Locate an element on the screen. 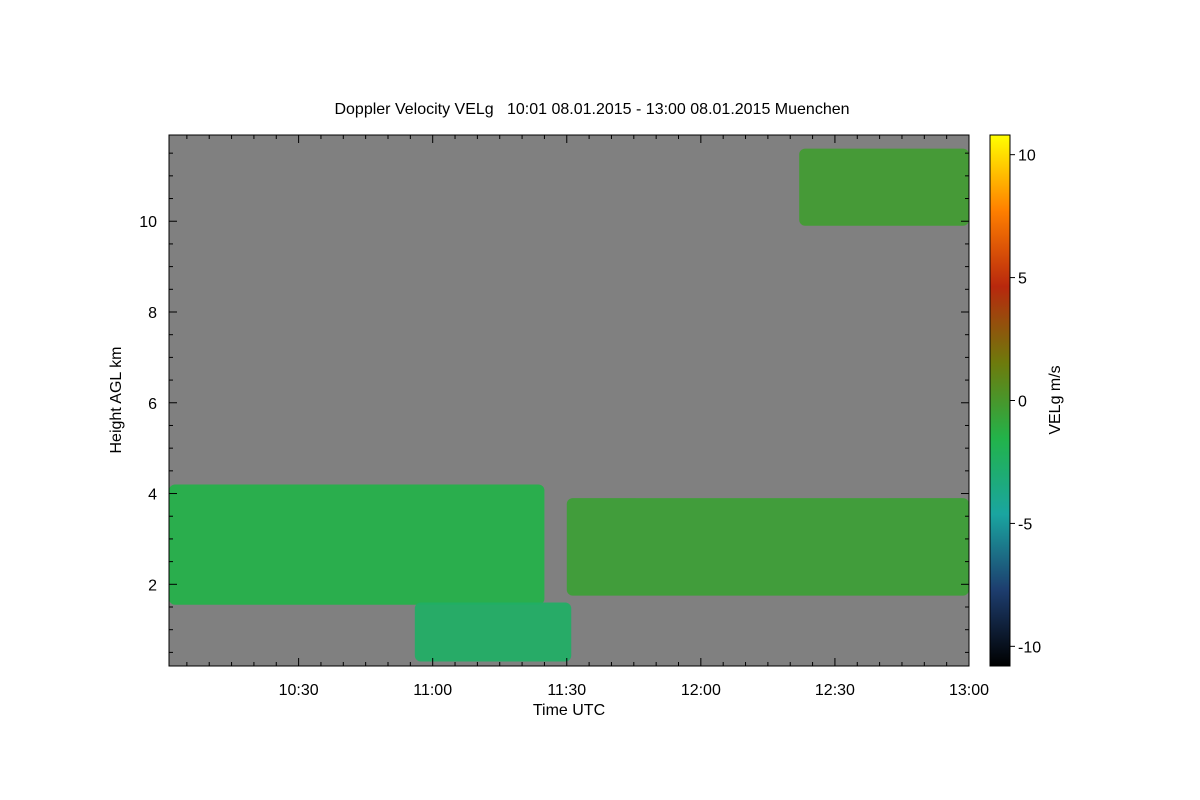 Image resolution: width=1200 pixels, height=800 pixels. colorbar-label: VELg m/s is located at coordinates (1055, 399).